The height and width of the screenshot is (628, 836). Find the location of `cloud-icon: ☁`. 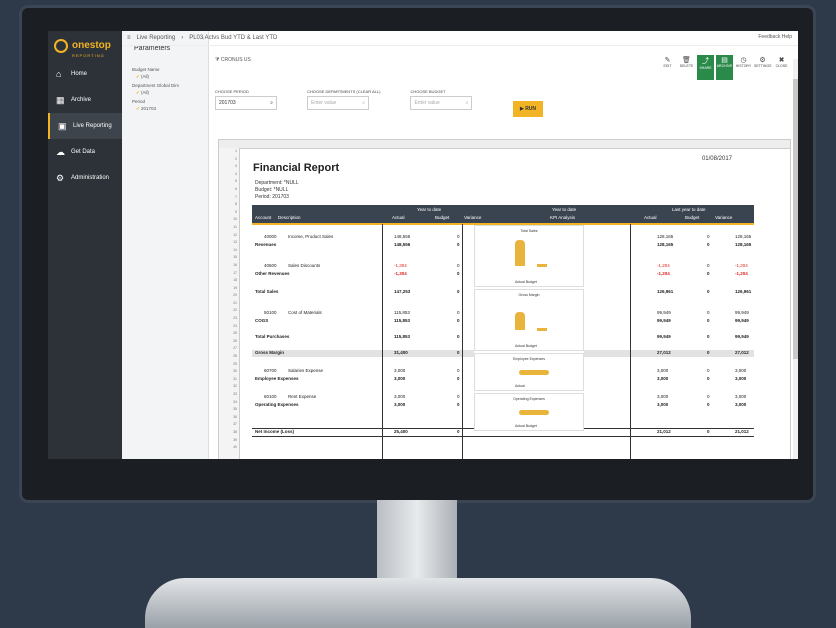

cloud-icon: ☁ is located at coordinates (60, 151).